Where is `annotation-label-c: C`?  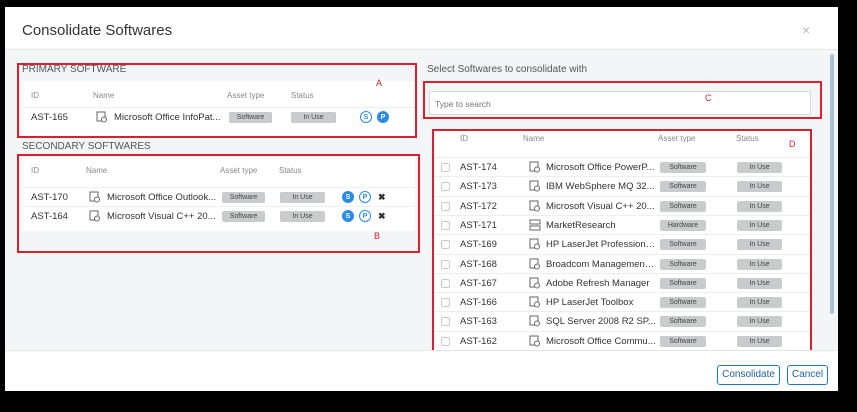
annotation-label-c: C is located at coordinates (708, 98).